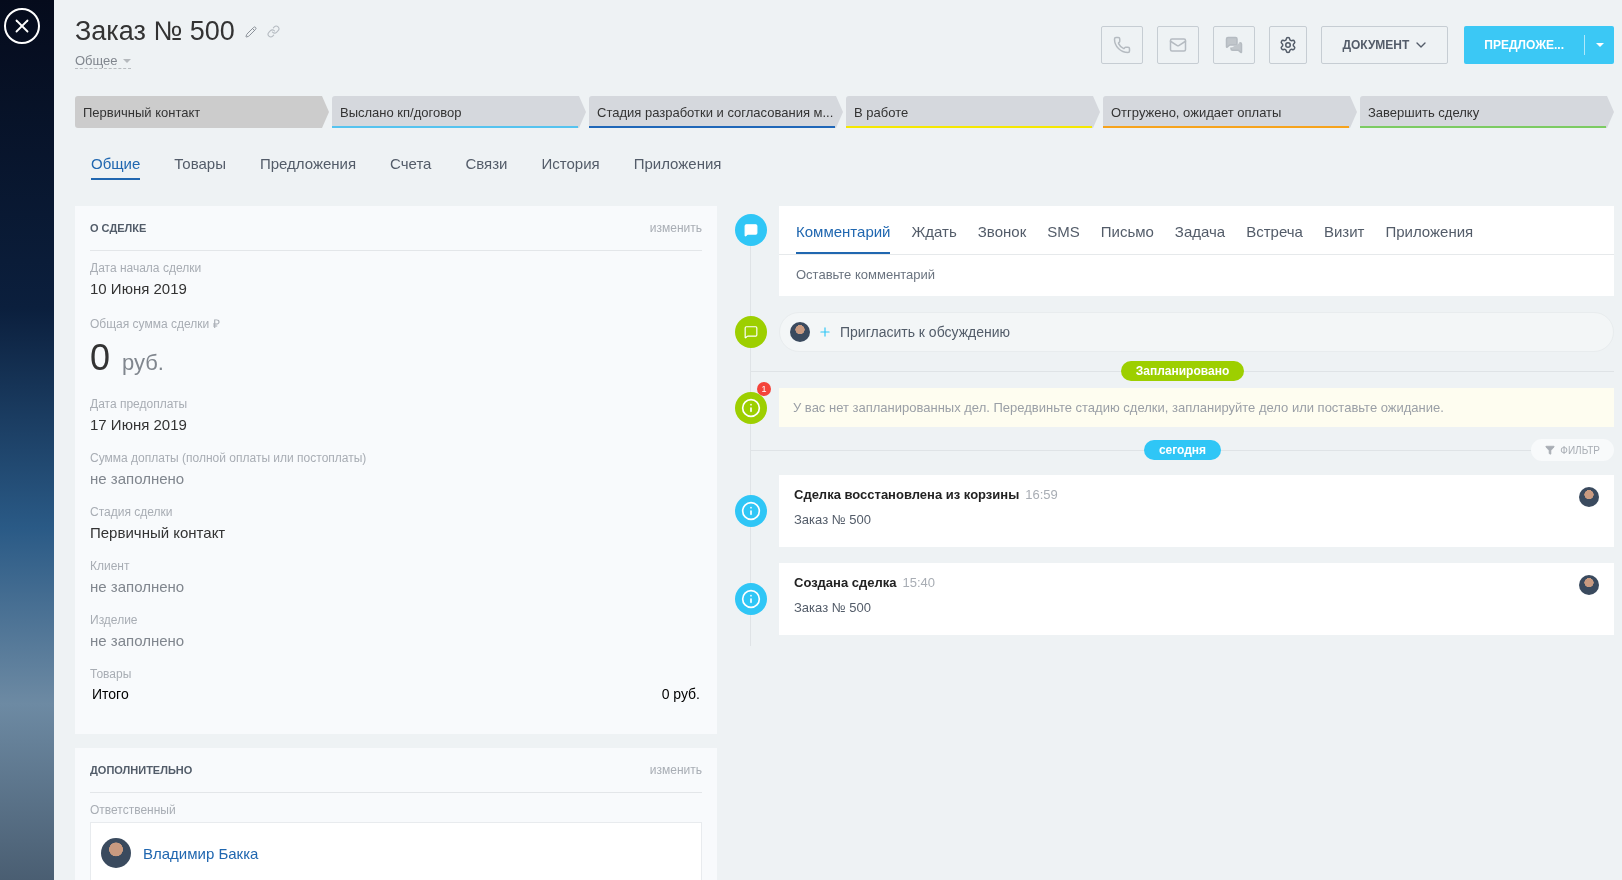  What do you see at coordinates (141, 770) in the screenshot?
I see `card-title: ДОПОЛНИТЕЛЬНО` at bounding box center [141, 770].